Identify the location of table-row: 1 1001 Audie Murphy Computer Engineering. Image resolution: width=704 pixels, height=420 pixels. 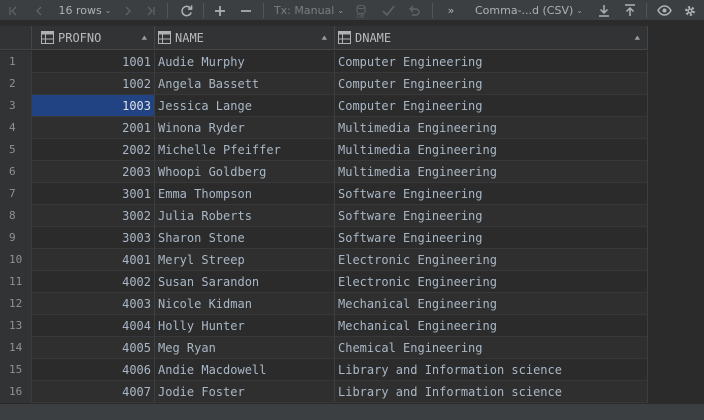
(324, 62).